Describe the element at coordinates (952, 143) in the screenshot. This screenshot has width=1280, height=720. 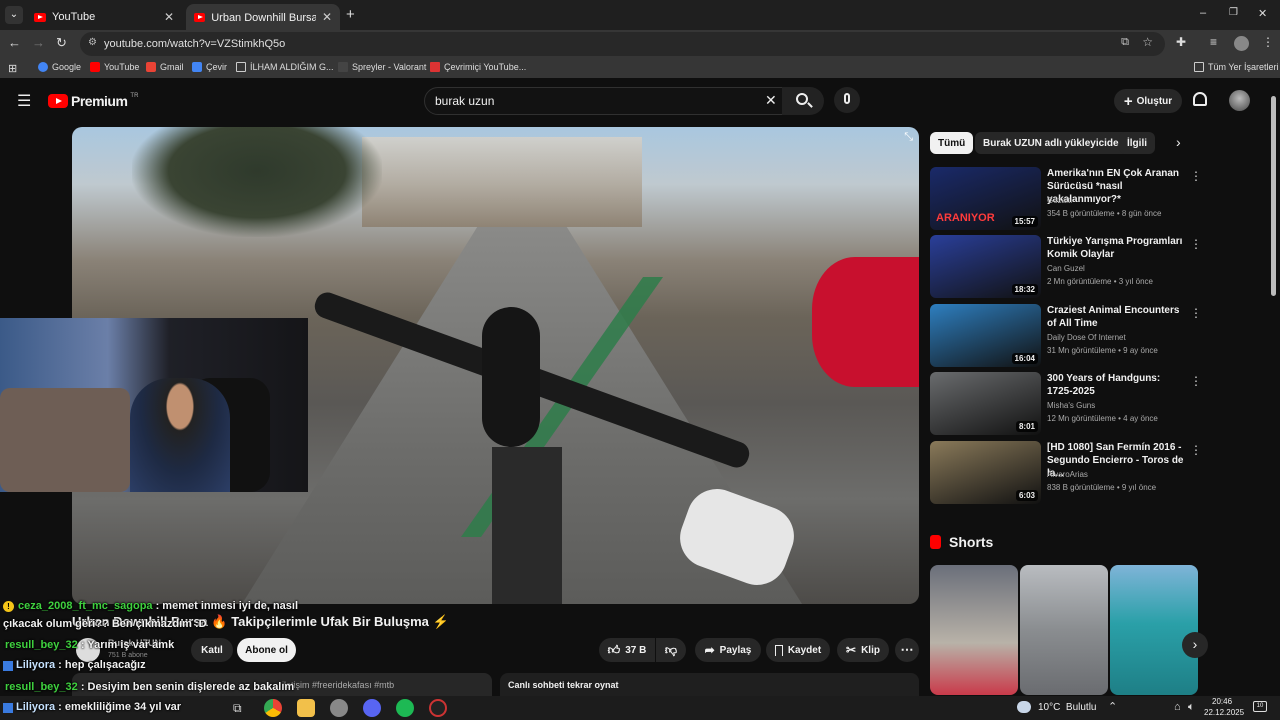
I see `chip-all: Tümü` at that location.